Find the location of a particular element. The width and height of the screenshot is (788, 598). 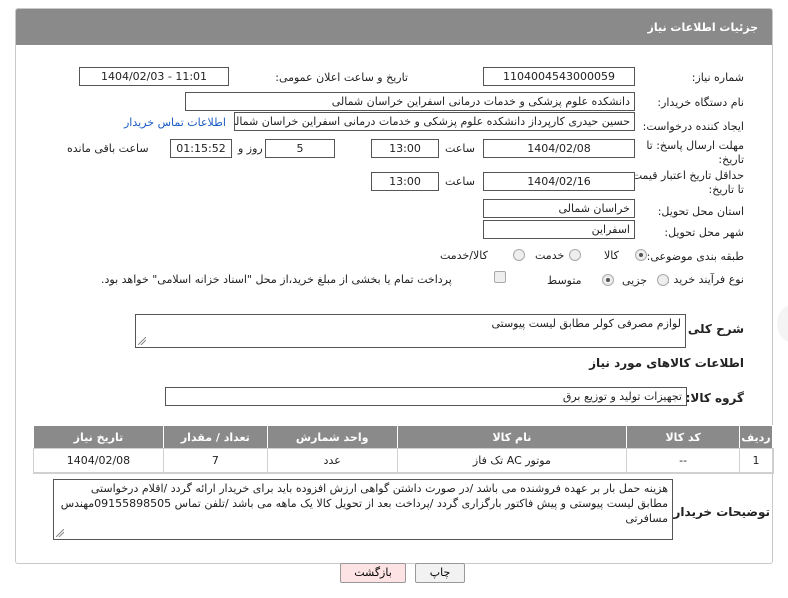

process-radio-minor is located at coordinates (663, 280).